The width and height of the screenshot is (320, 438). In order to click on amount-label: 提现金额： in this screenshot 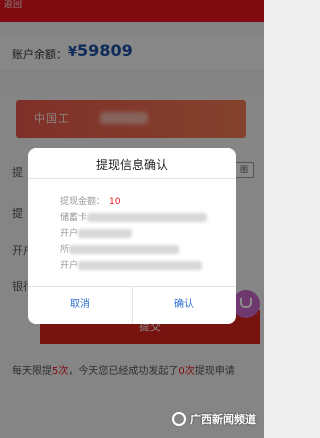, I will do `click(83, 202)`.